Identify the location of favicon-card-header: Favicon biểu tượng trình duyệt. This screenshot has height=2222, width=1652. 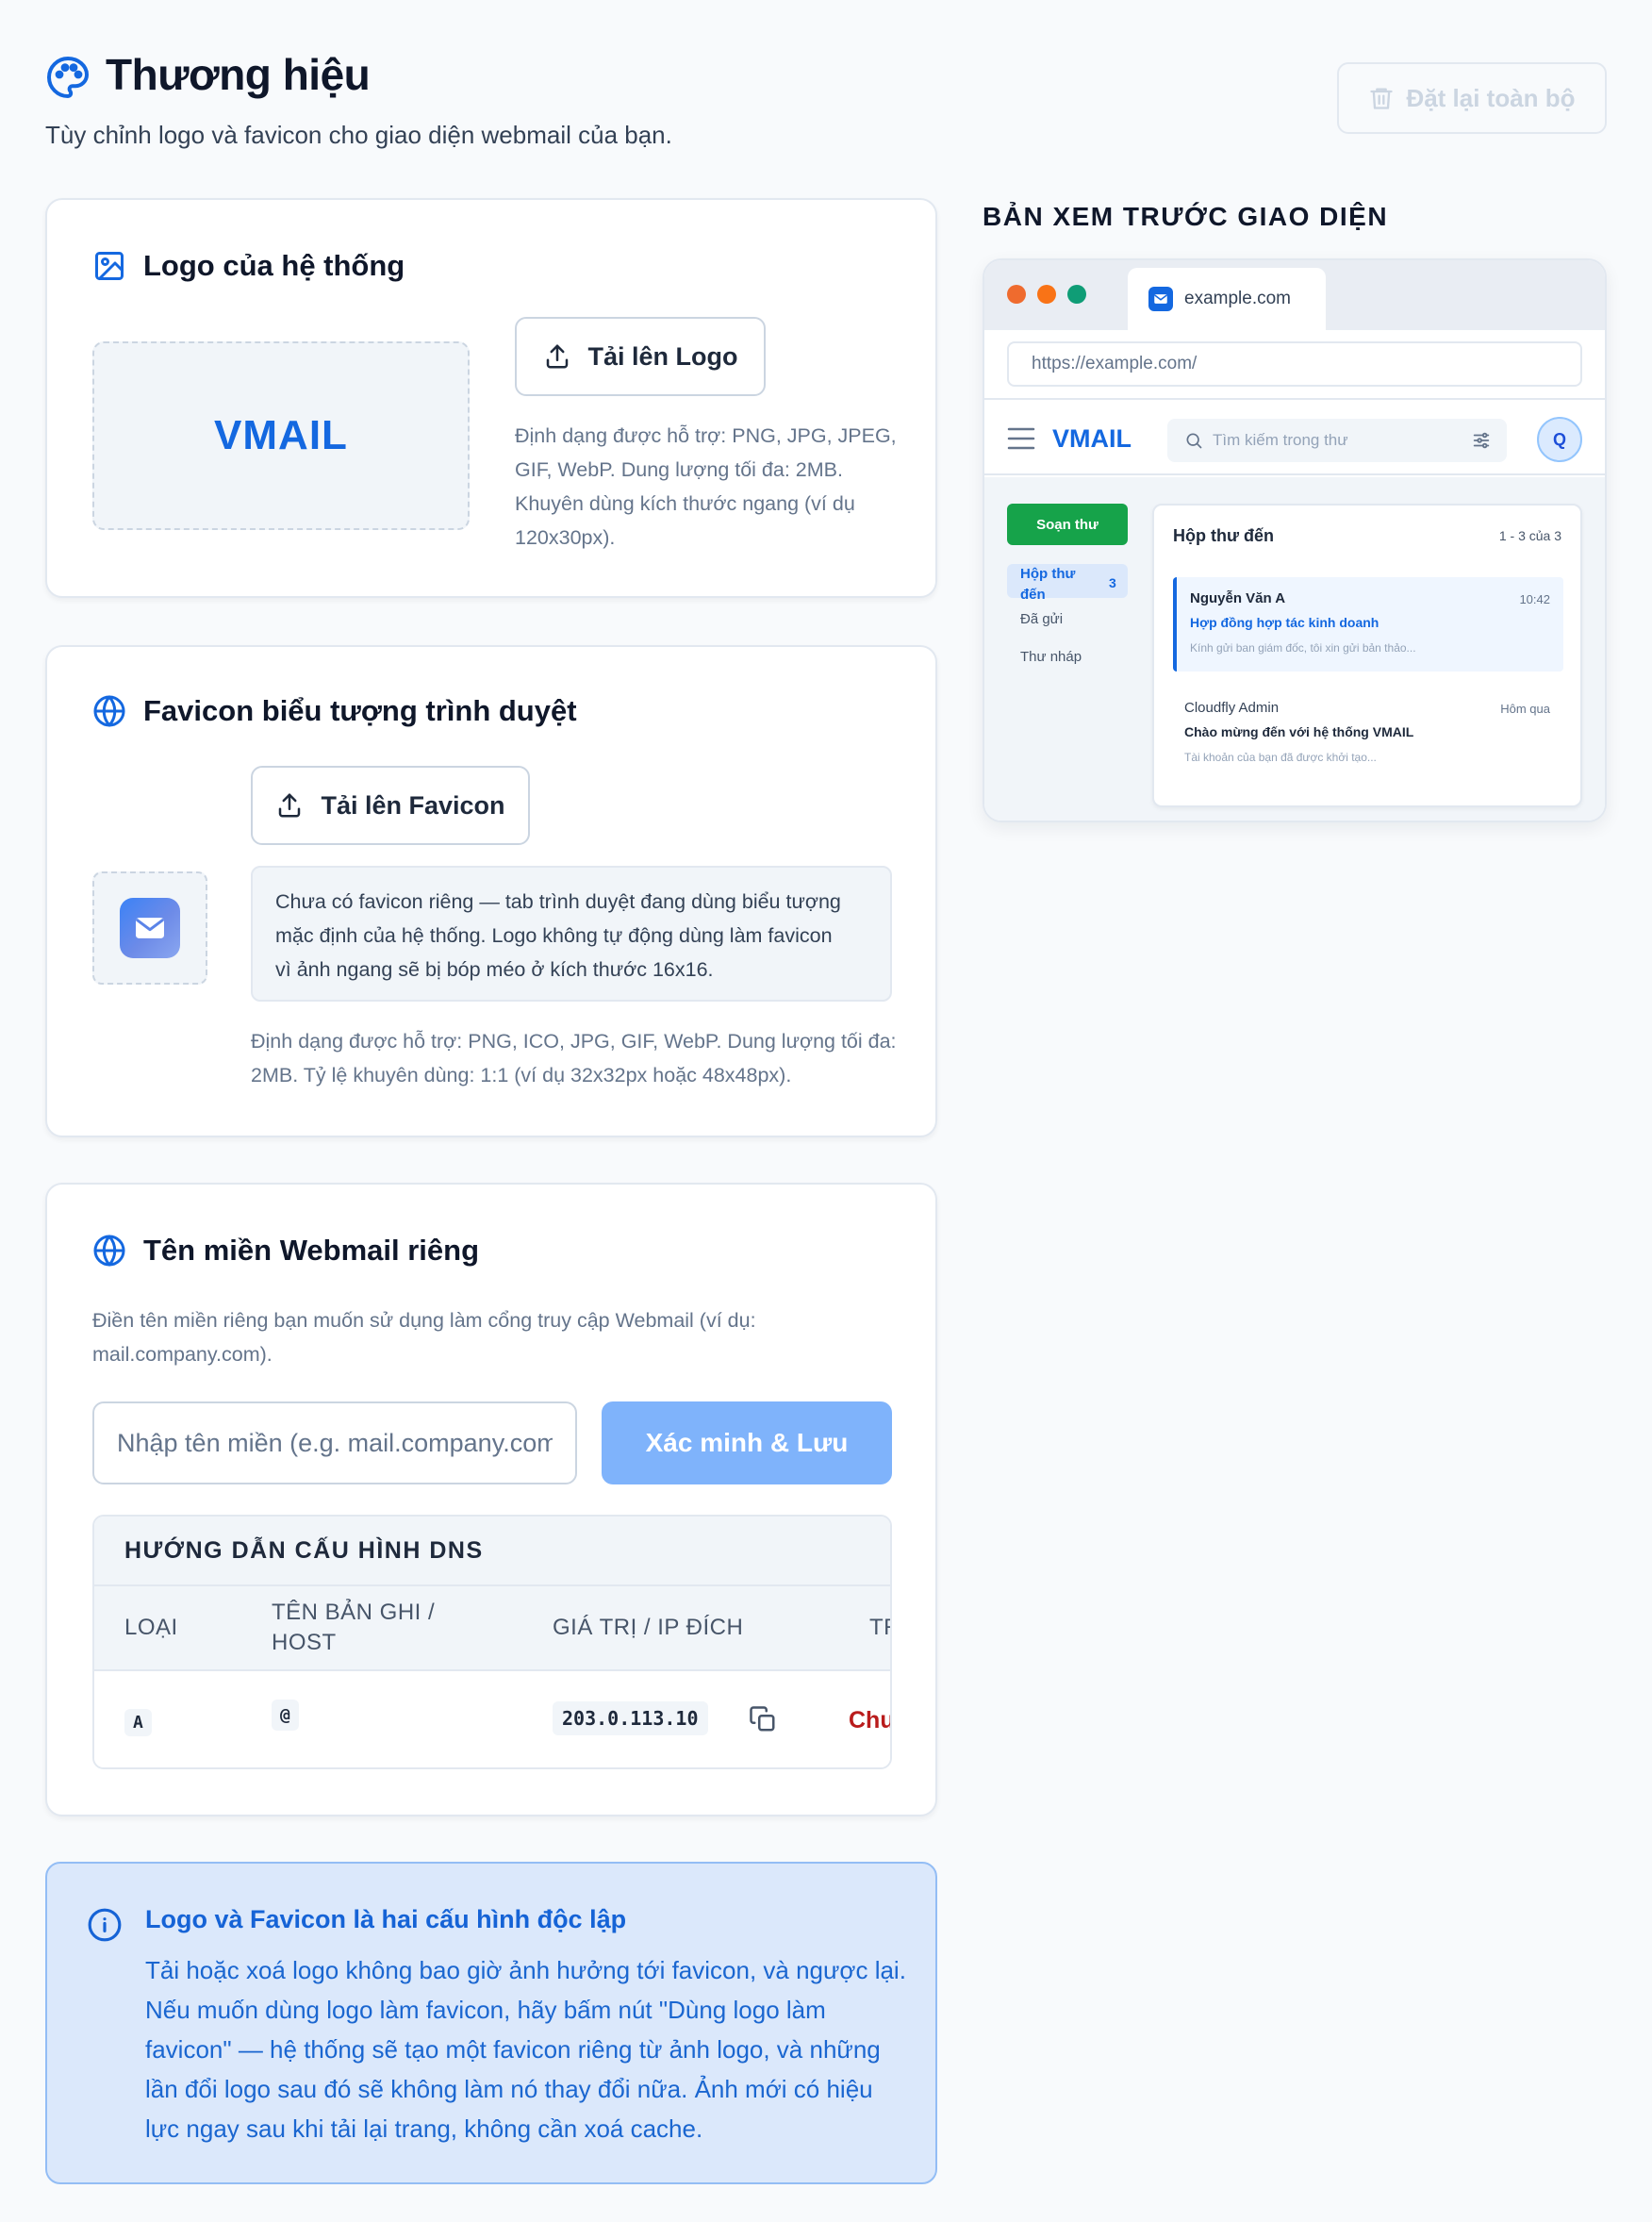
(334, 711).